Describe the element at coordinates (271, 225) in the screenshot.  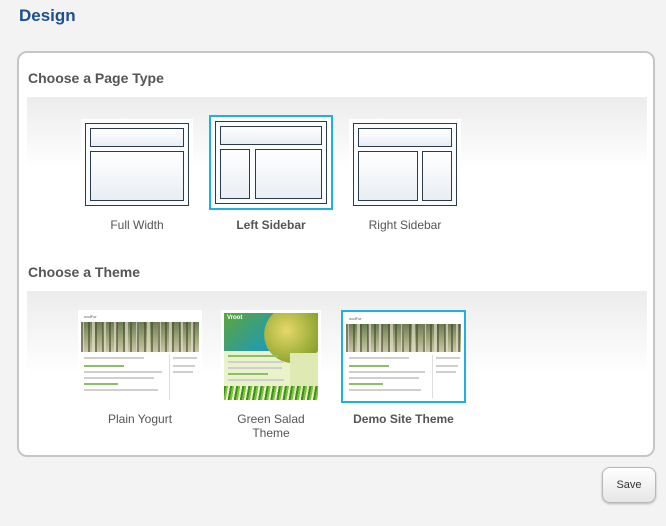
I see `page-type-label: Left Sidebar` at that location.